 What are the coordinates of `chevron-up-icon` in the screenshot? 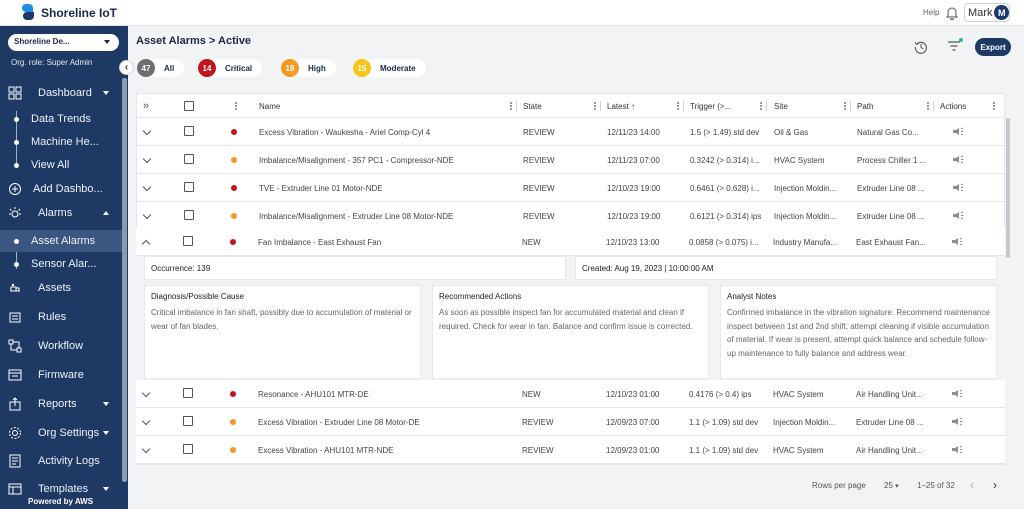 It's located at (146, 244).